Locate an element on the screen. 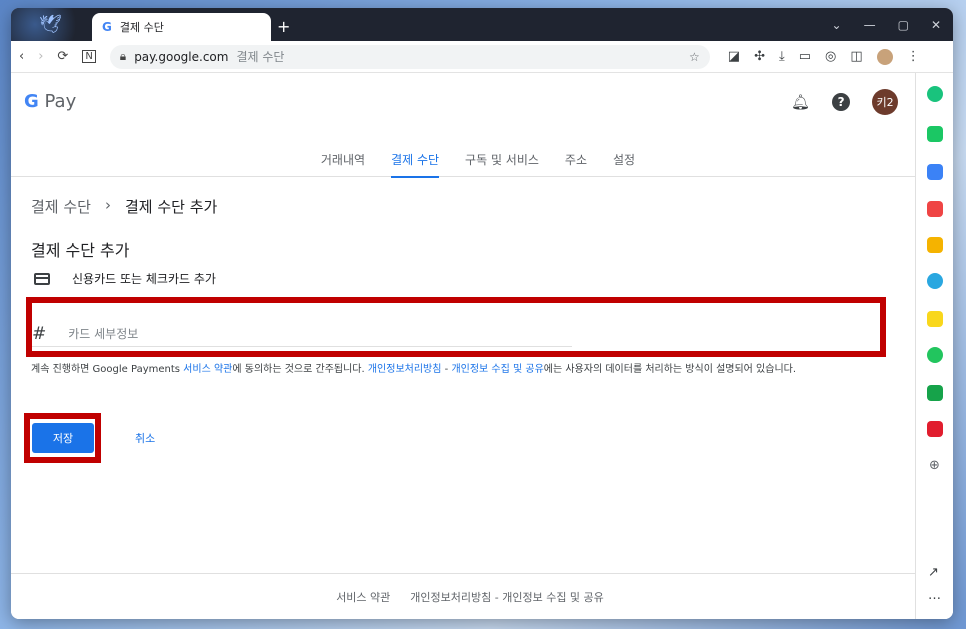 The height and width of the screenshot is (629, 966). minimize-icon: — is located at coordinates (870, 25).